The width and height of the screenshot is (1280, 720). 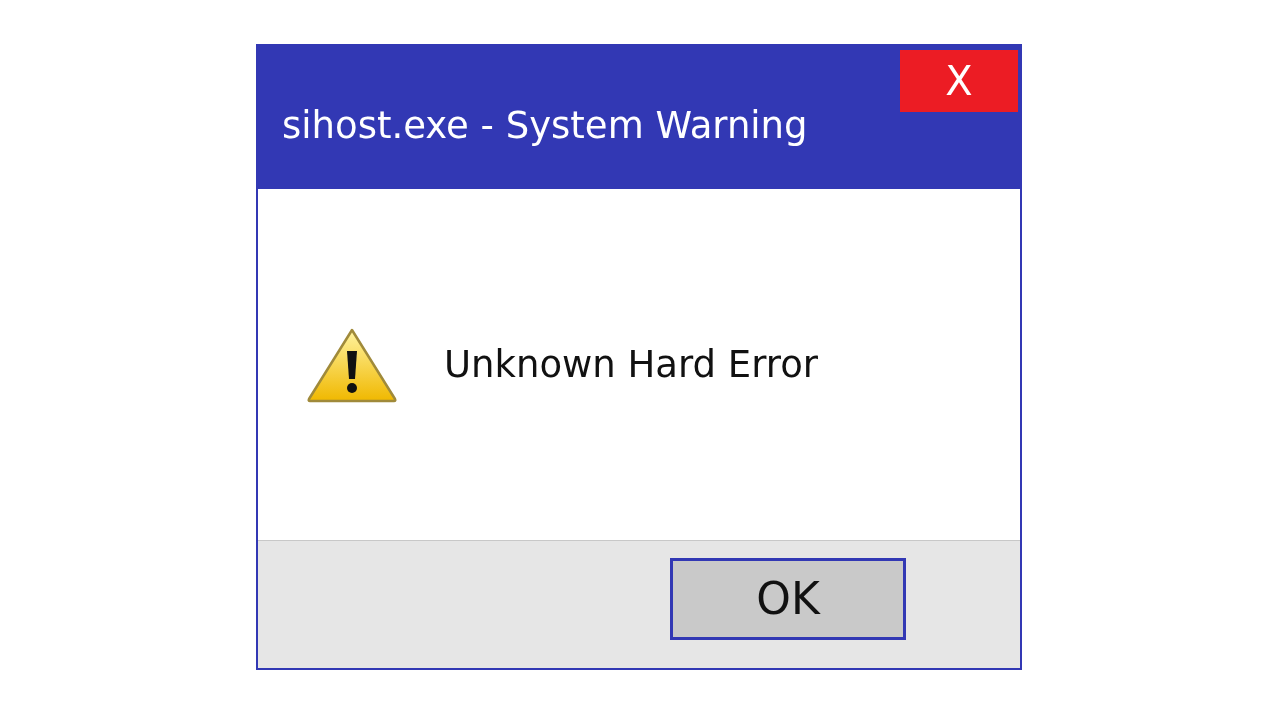 What do you see at coordinates (631, 364) in the screenshot?
I see `error-message: Unknown Hard Error` at bounding box center [631, 364].